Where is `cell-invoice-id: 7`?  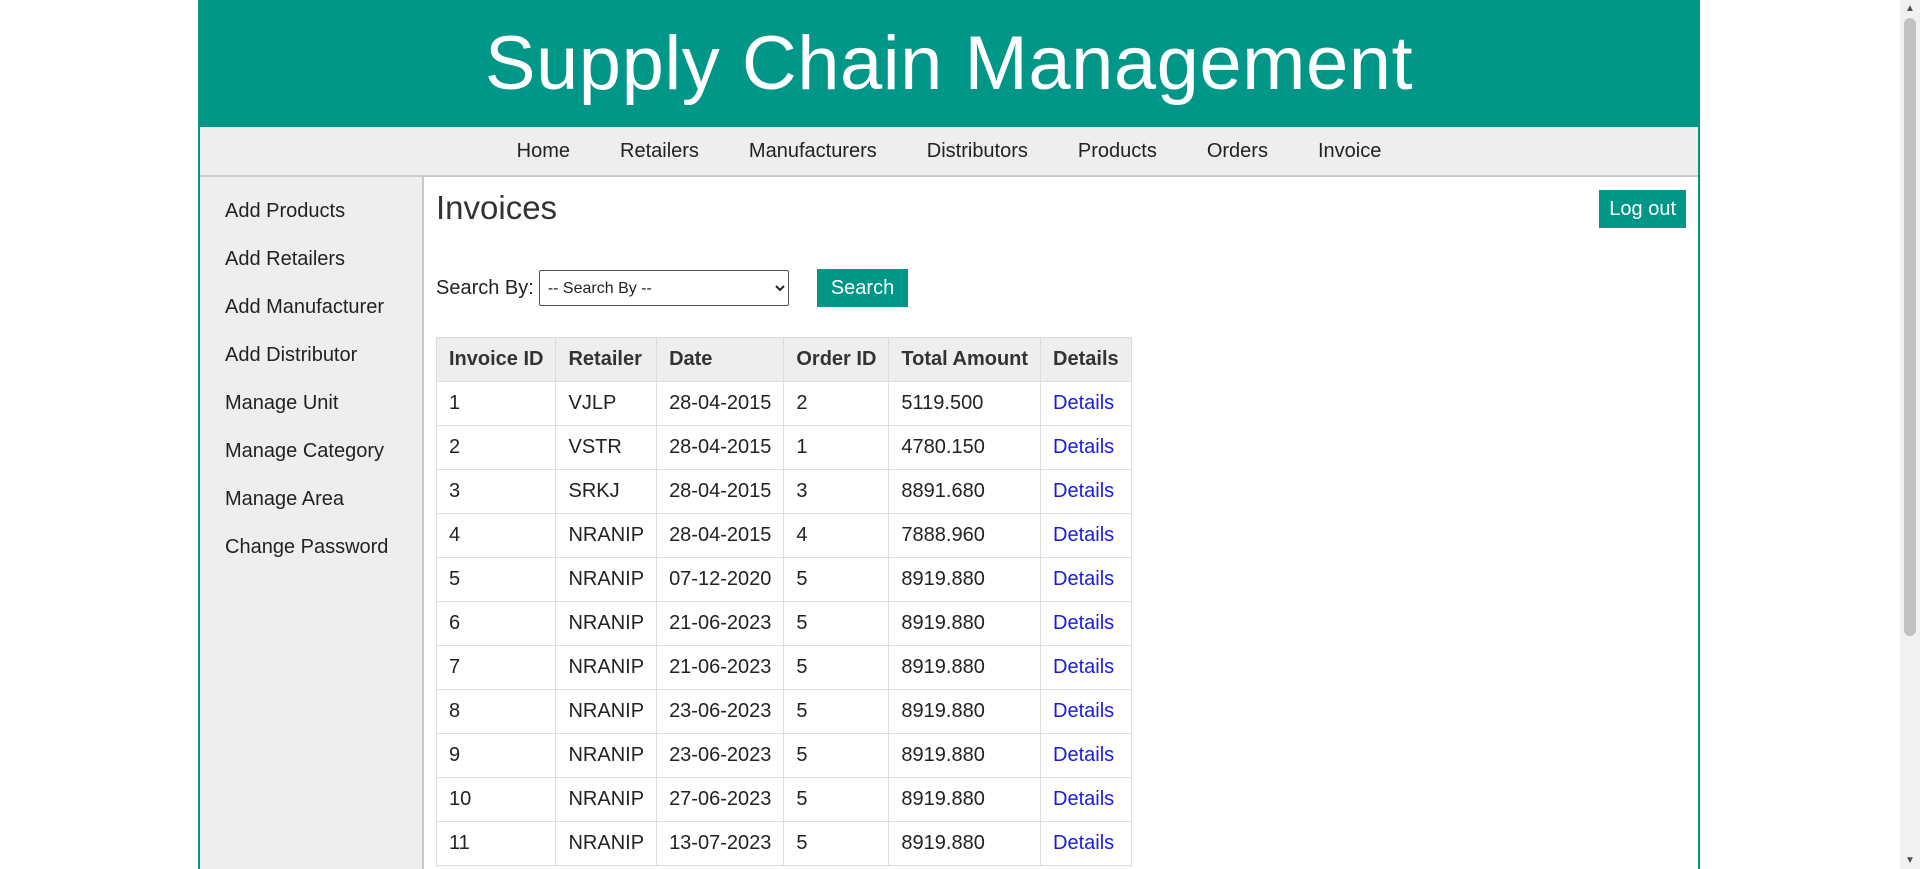 cell-invoice-id: 7 is located at coordinates (496, 667).